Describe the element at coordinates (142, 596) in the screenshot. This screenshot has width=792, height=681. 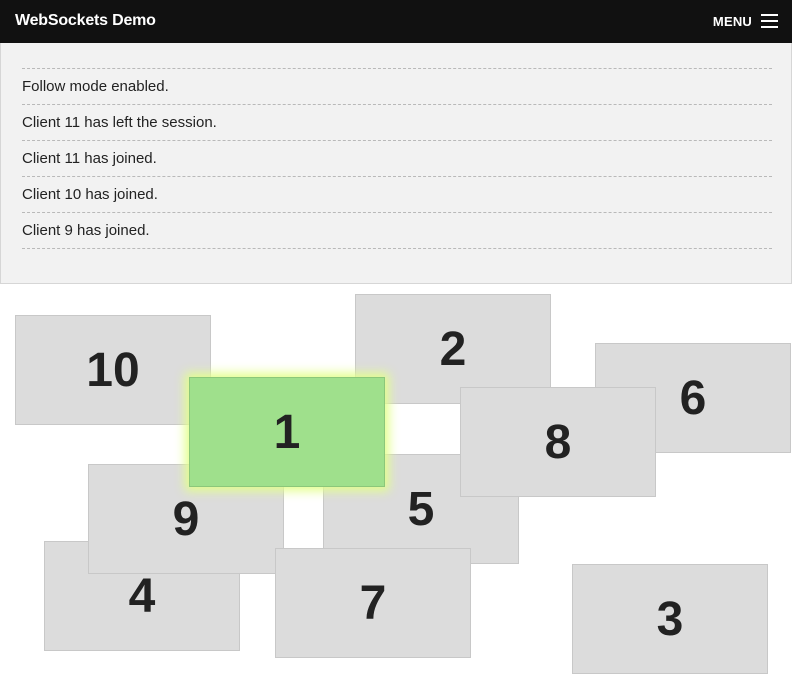
I see `client-number: 4` at that location.